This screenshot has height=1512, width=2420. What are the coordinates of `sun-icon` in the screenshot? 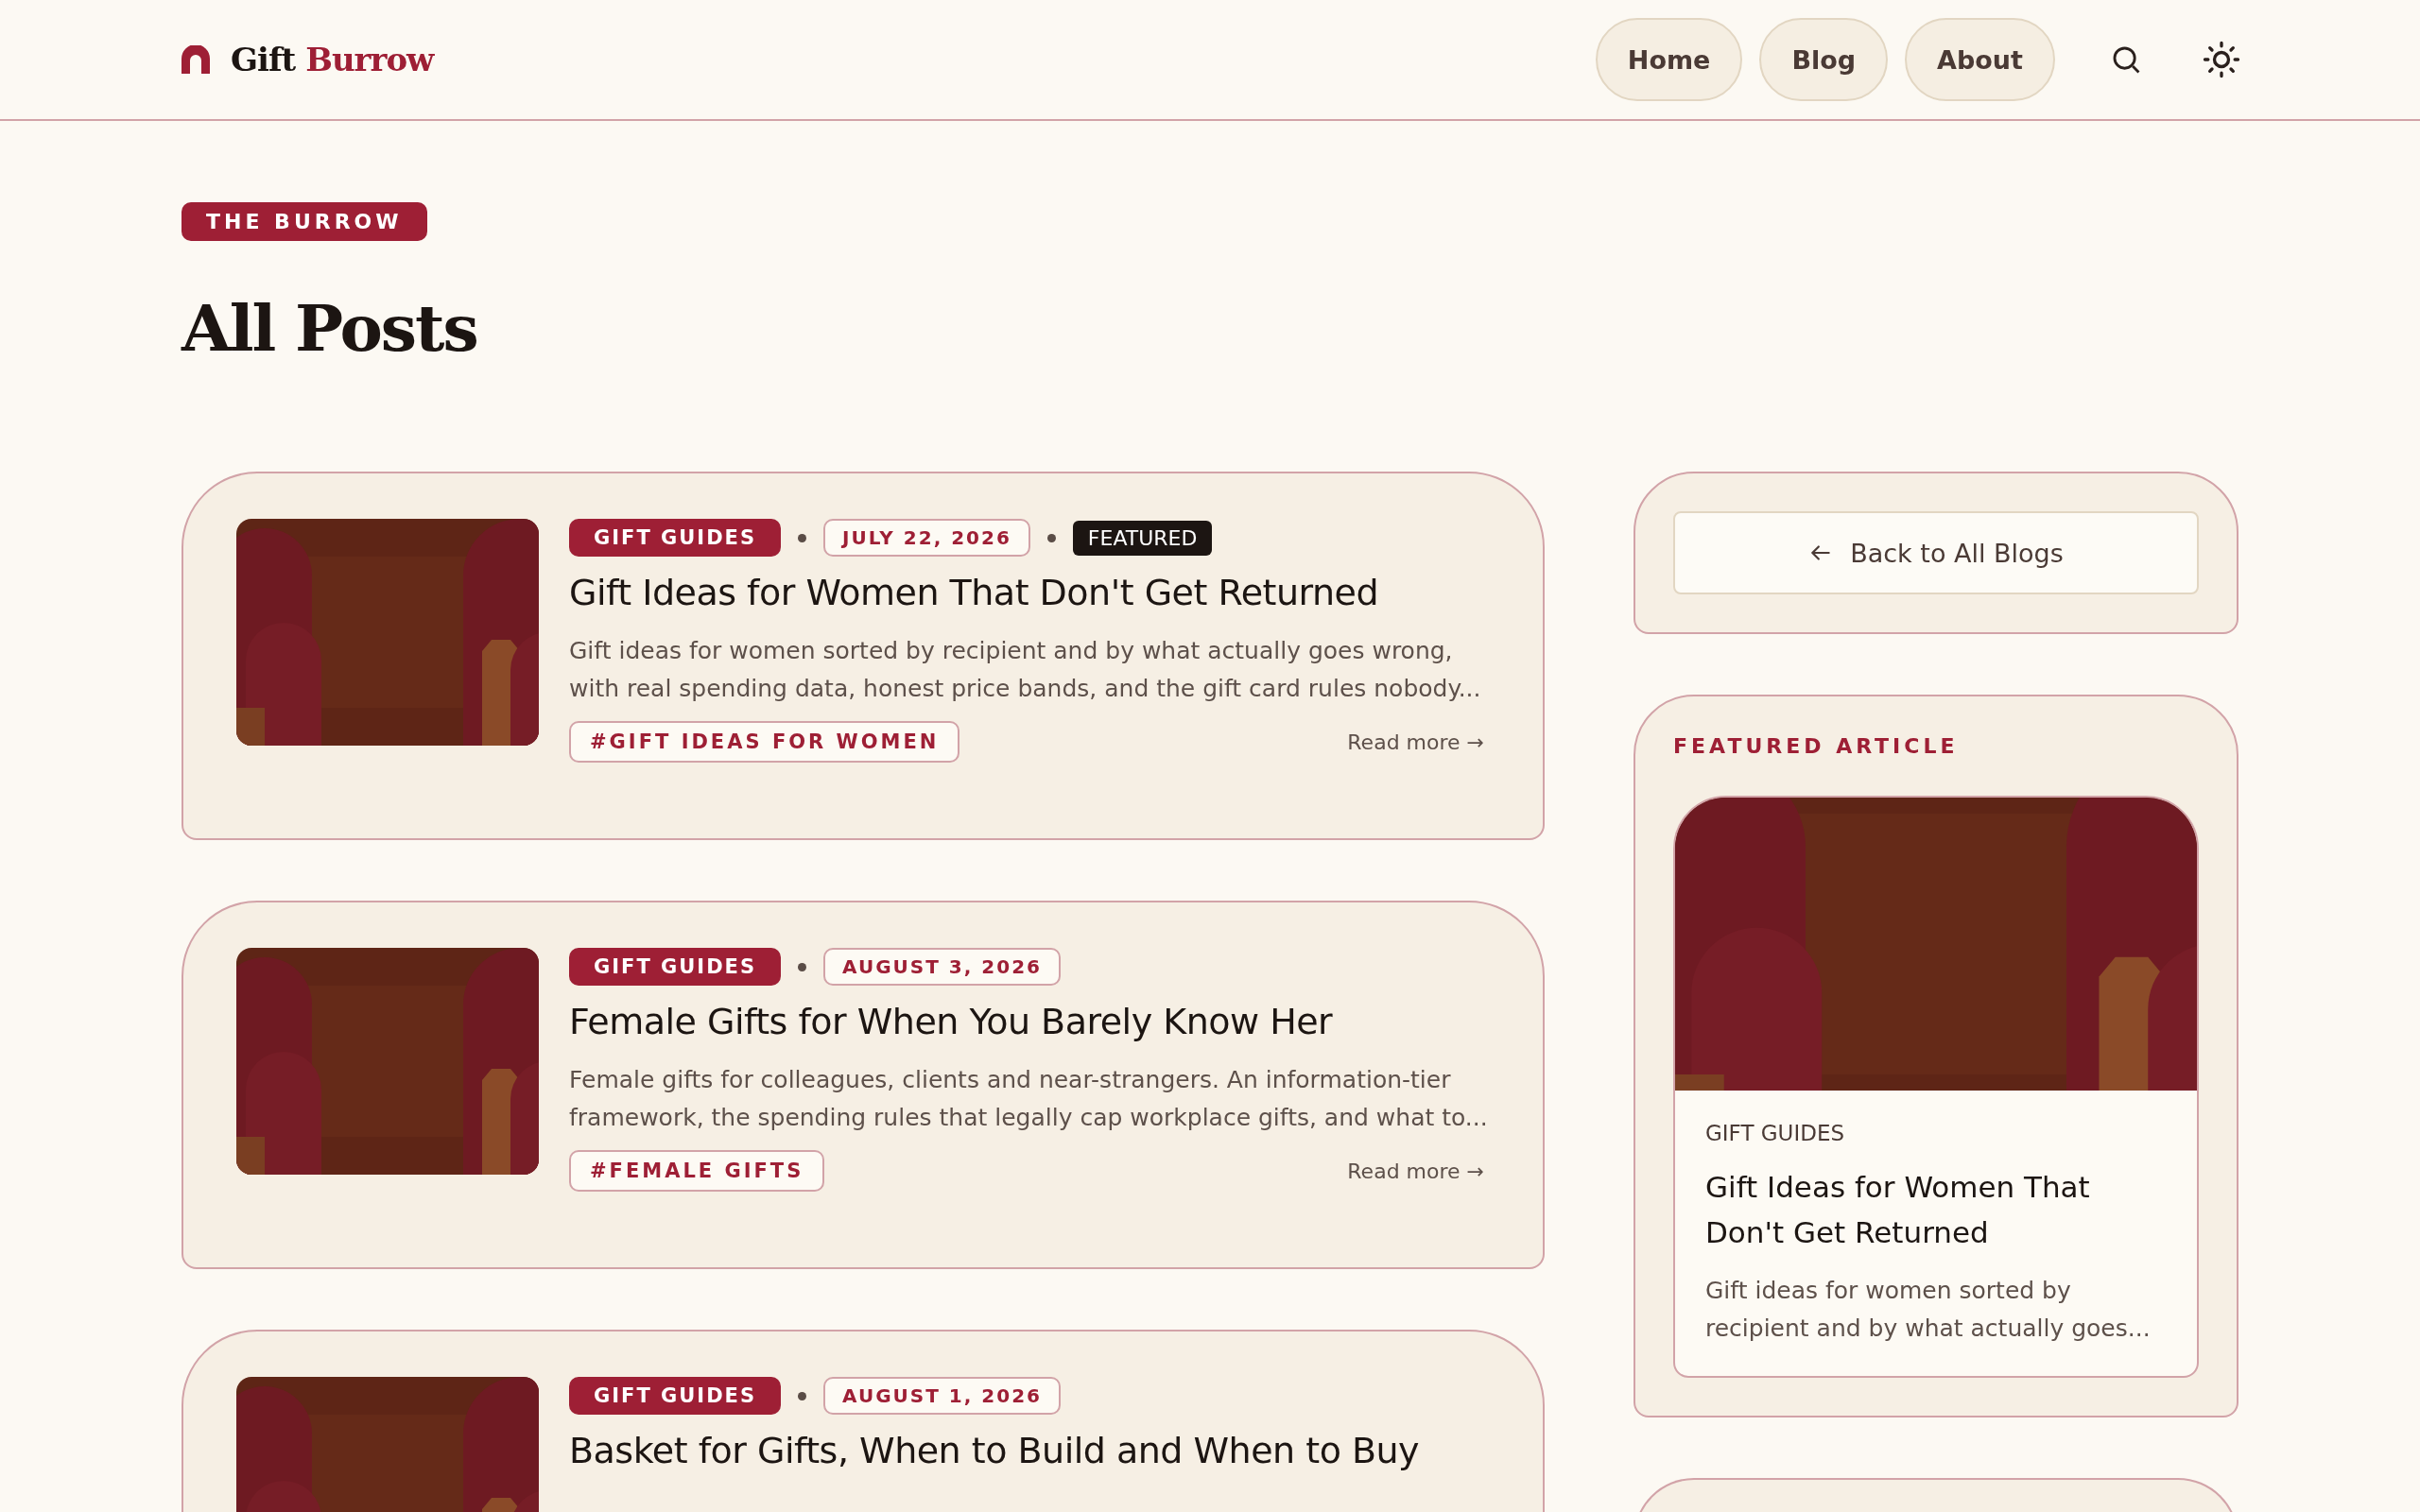 It's located at (2221, 59).